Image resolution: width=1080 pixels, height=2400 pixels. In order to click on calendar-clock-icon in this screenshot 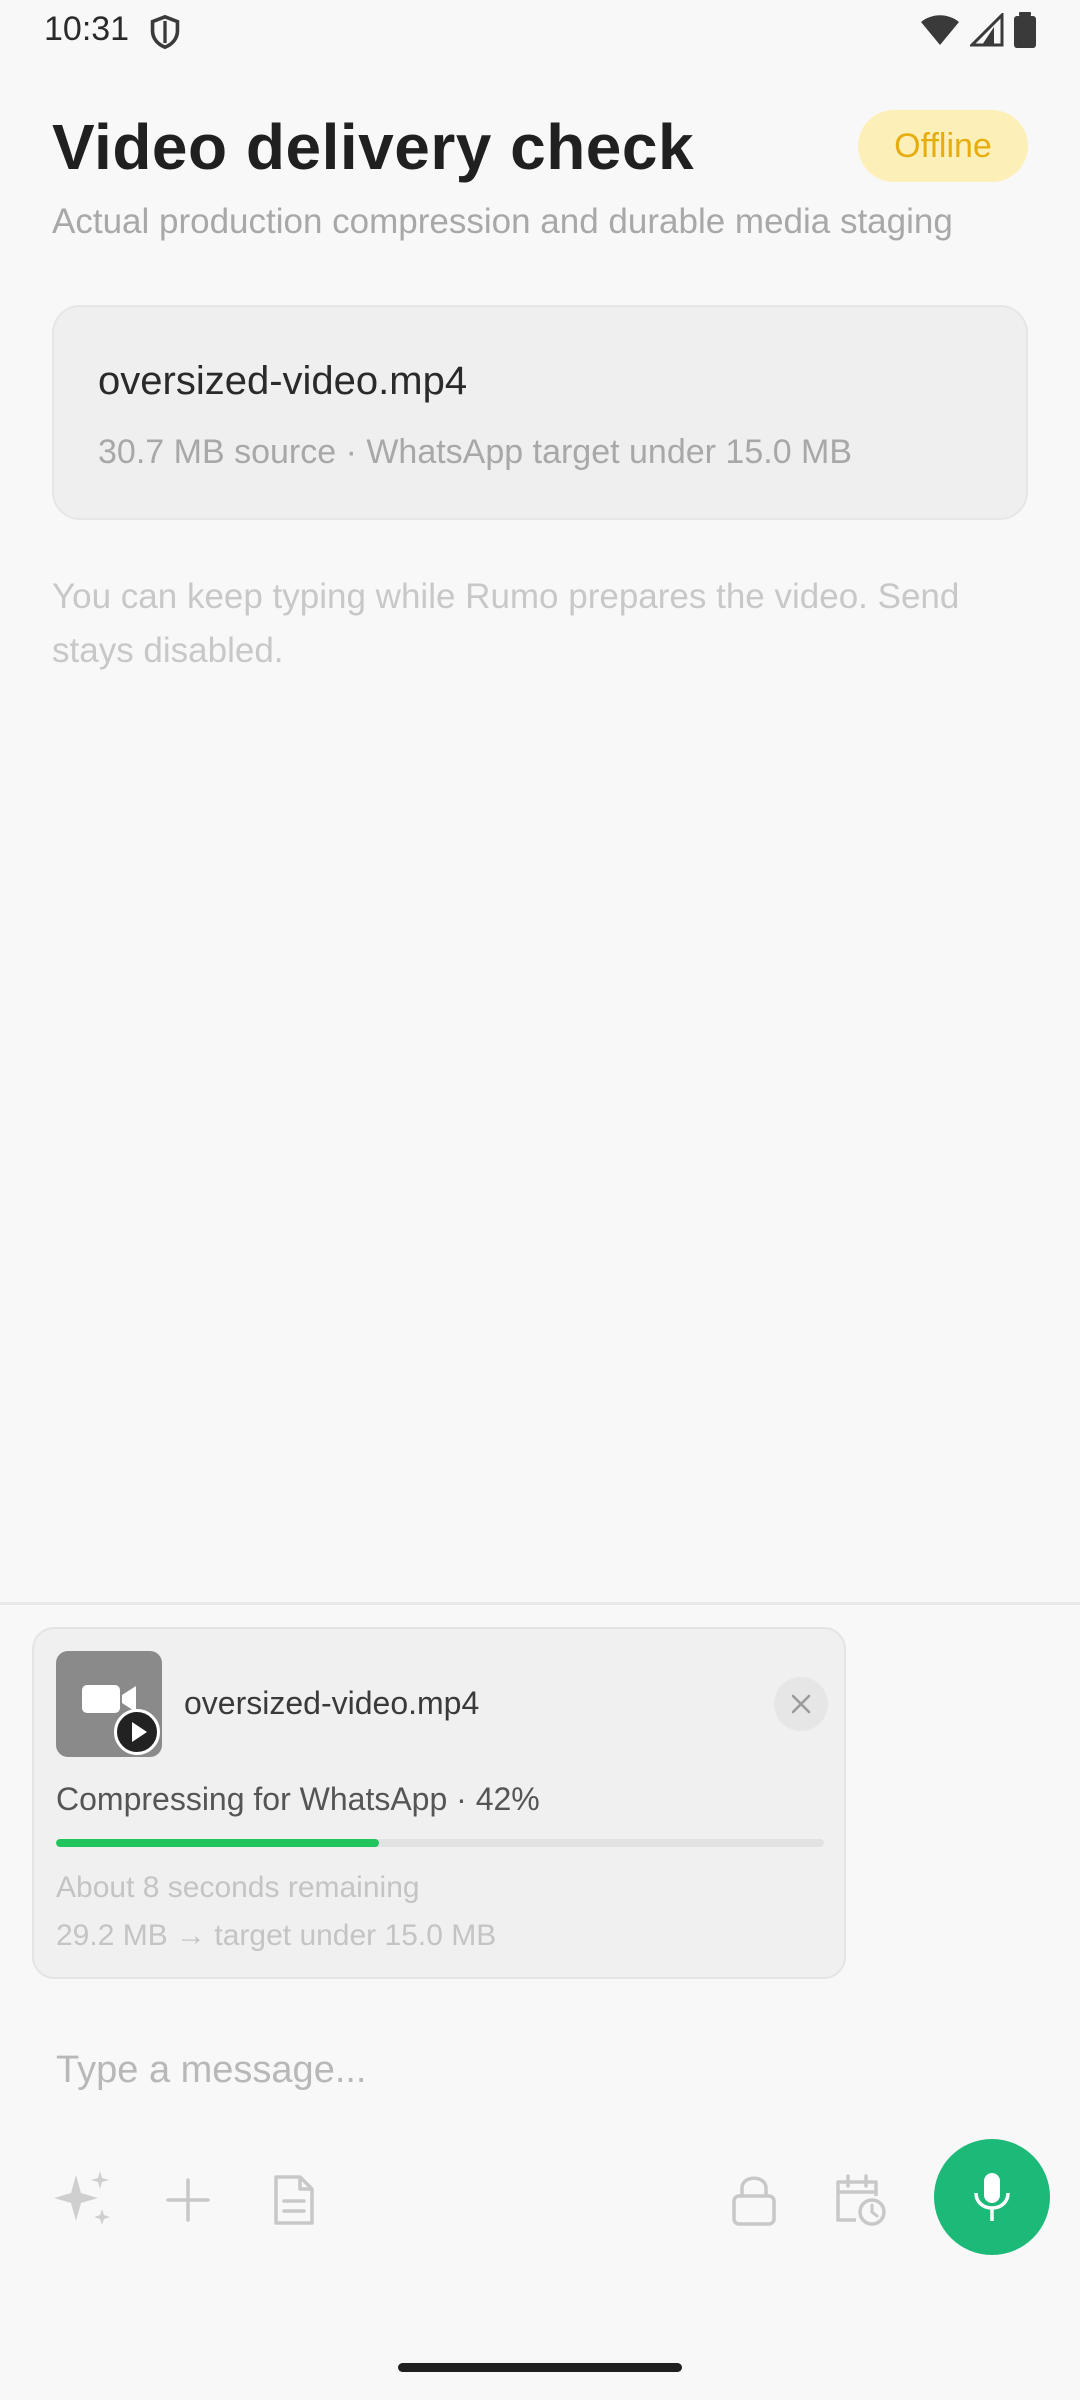, I will do `click(861, 2200)`.